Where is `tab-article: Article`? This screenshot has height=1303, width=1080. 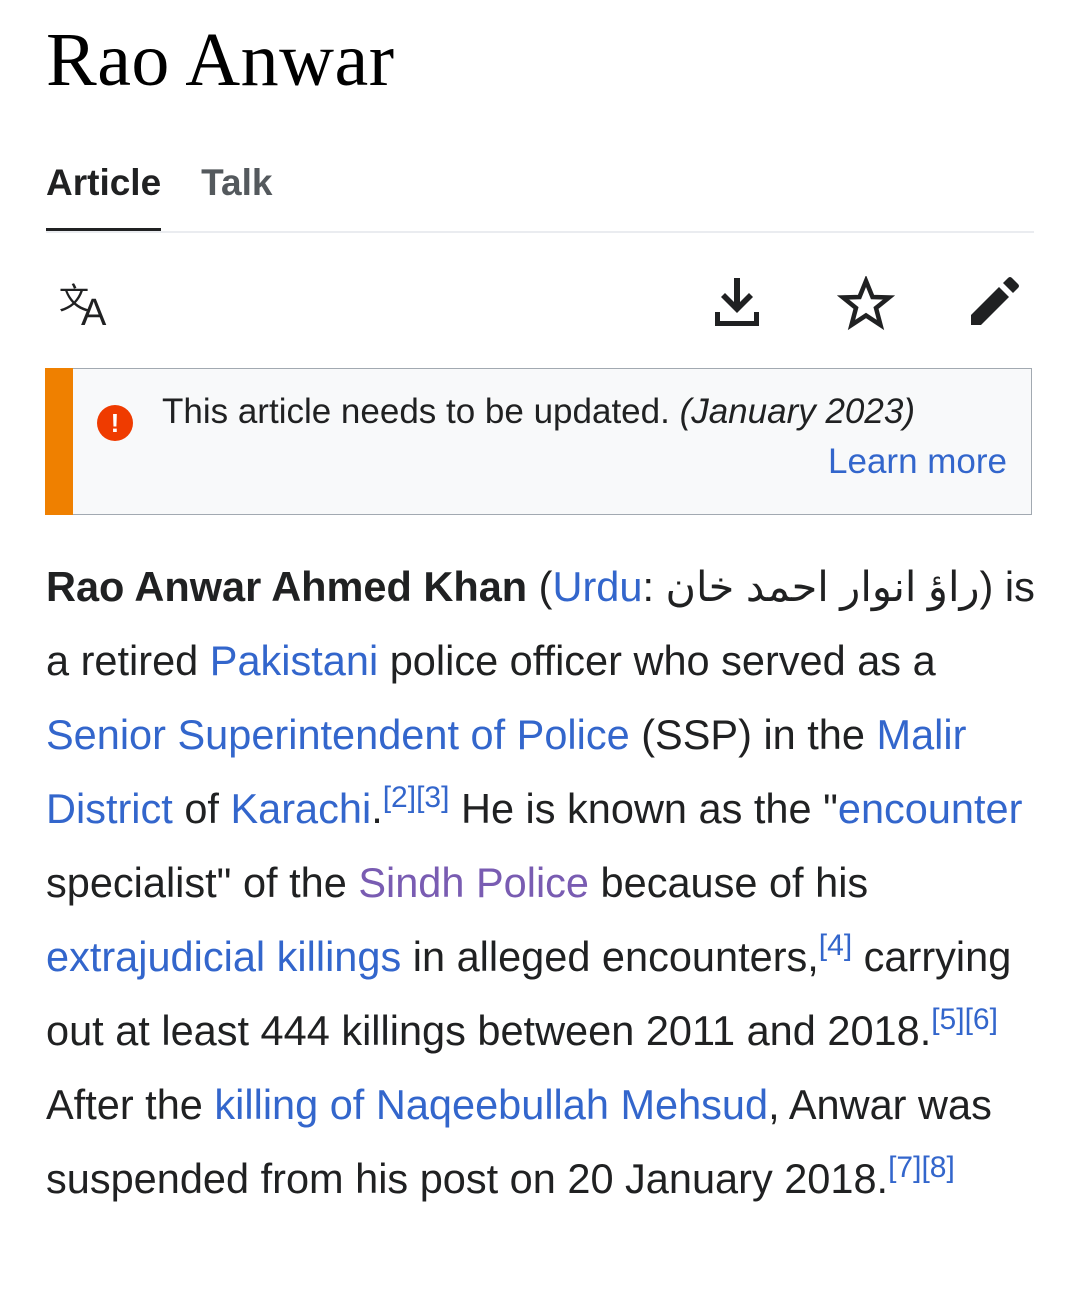 tab-article: Article is located at coordinates (104, 197).